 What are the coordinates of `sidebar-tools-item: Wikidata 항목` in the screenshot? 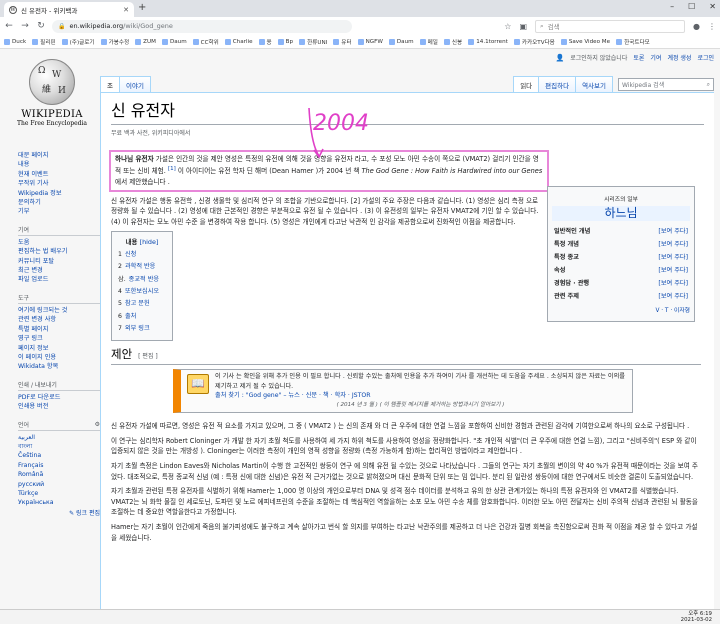 It's located at (59, 366).